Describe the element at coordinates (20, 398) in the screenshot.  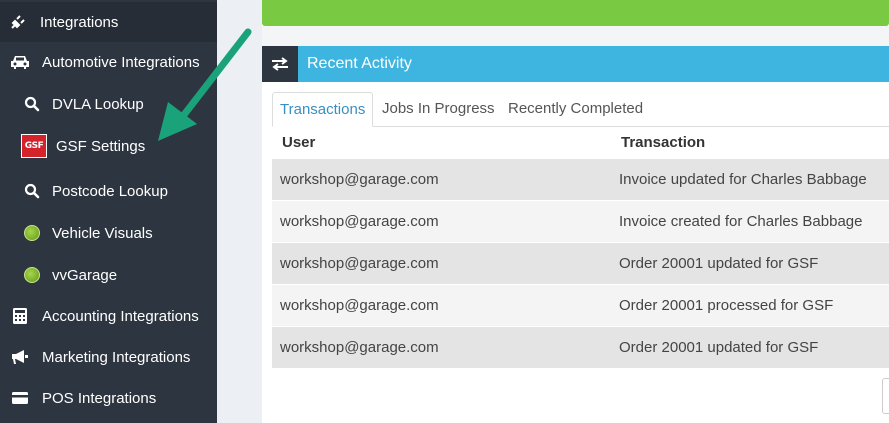
I see `credit-card-icon` at that location.